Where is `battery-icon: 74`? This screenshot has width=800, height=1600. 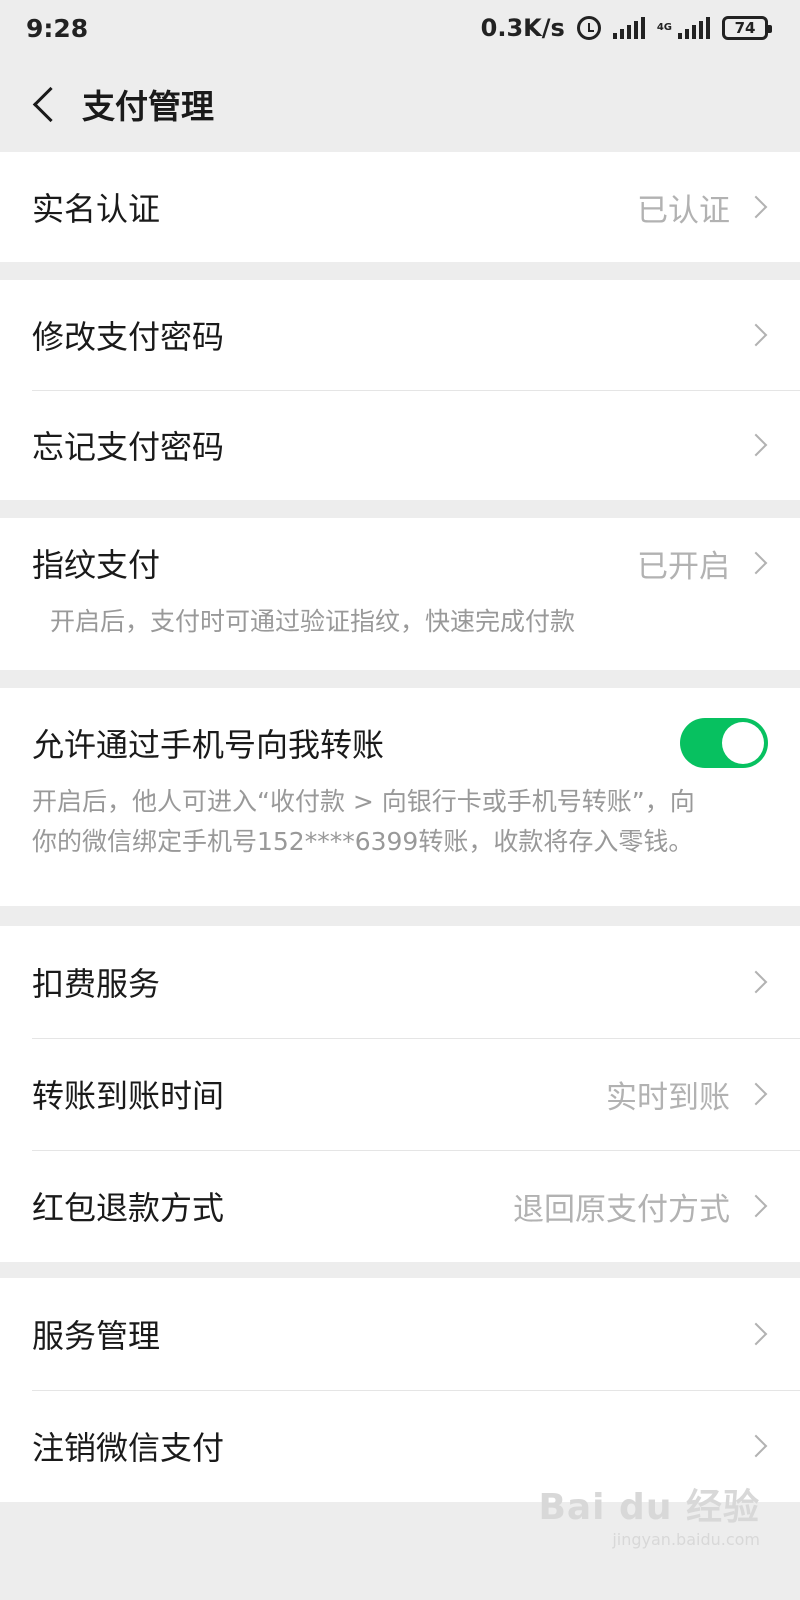
battery-icon: 74 is located at coordinates (747, 28).